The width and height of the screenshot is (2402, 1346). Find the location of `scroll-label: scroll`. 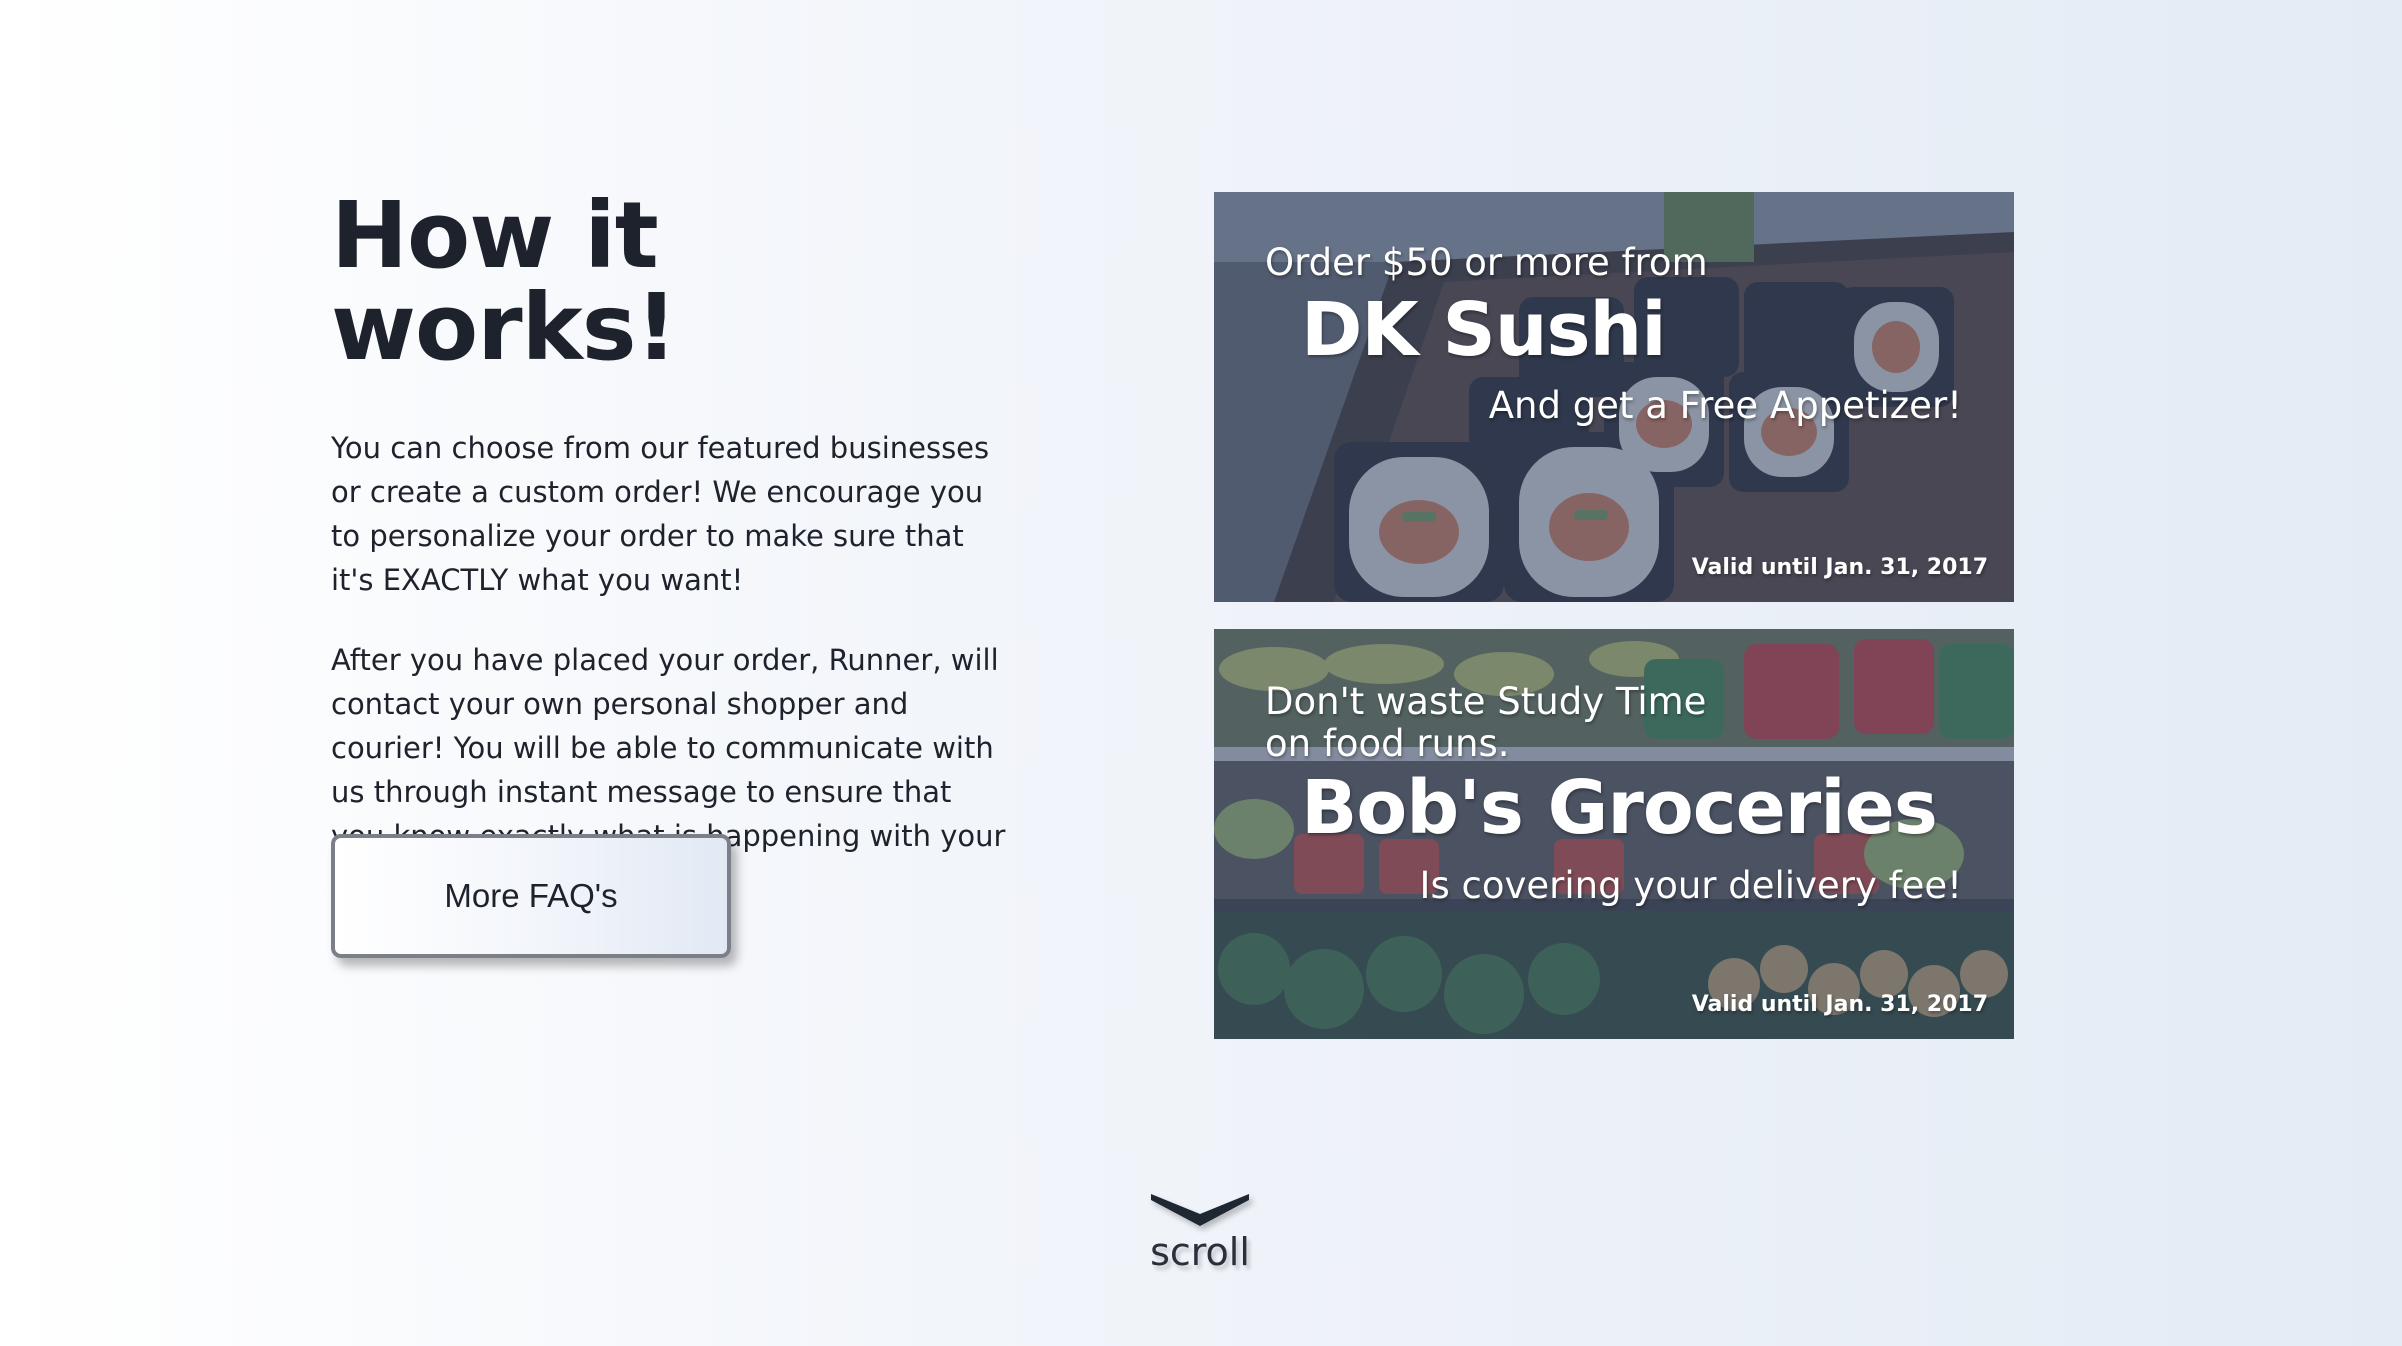

scroll-label: scroll is located at coordinates (1200, 1252).